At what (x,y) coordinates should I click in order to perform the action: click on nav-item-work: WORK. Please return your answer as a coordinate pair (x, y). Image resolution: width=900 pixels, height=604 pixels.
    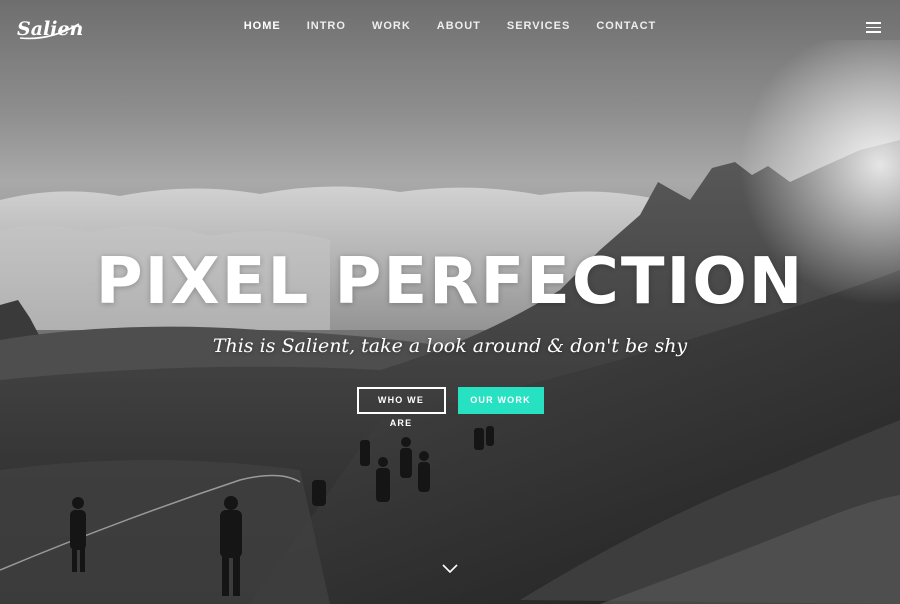
    Looking at the image, I should click on (391, 26).